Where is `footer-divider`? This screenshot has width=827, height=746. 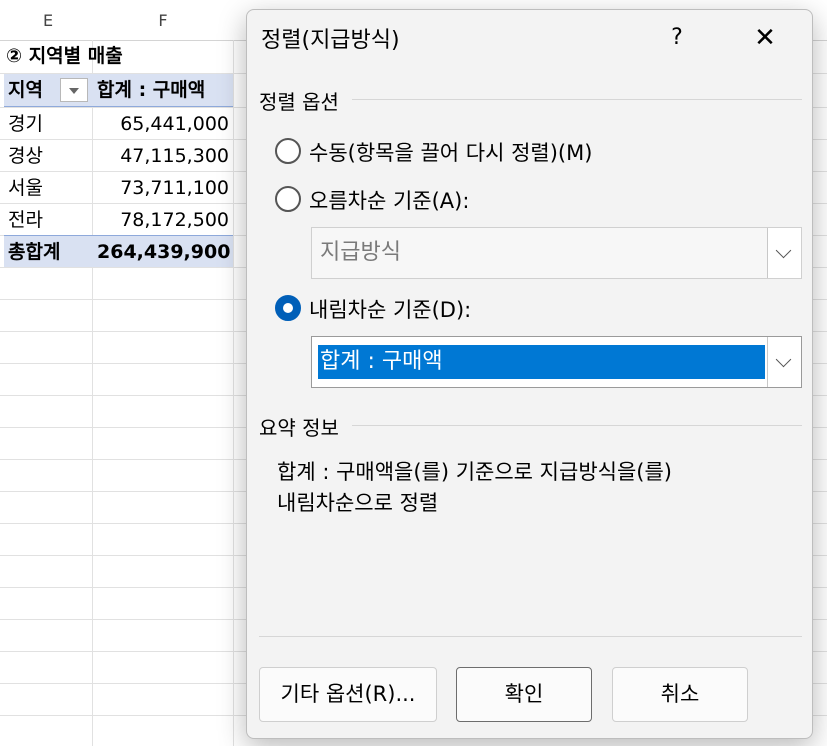
footer-divider is located at coordinates (530, 636).